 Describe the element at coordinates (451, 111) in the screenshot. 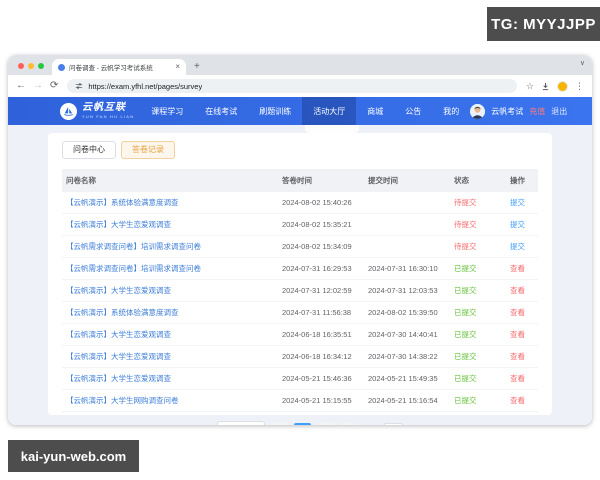

I see `menu-item-我的: 我的` at that location.